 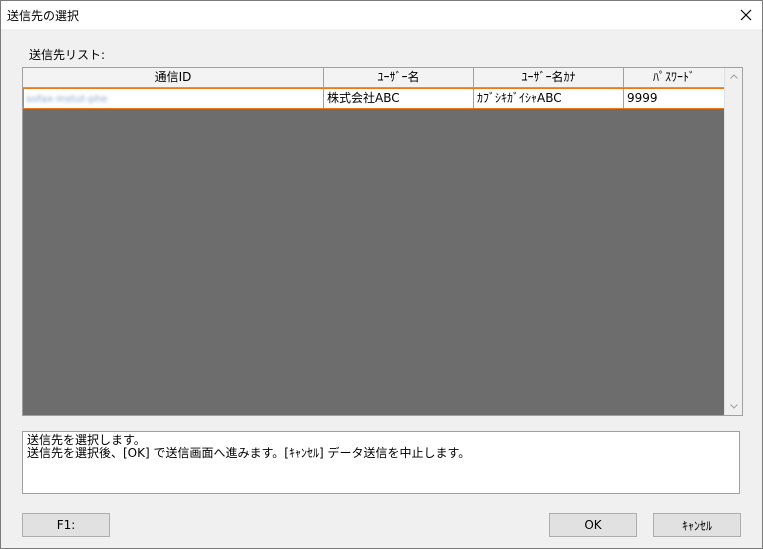 I want to click on list-label: 送信先リスト:, so click(x=67, y=55).